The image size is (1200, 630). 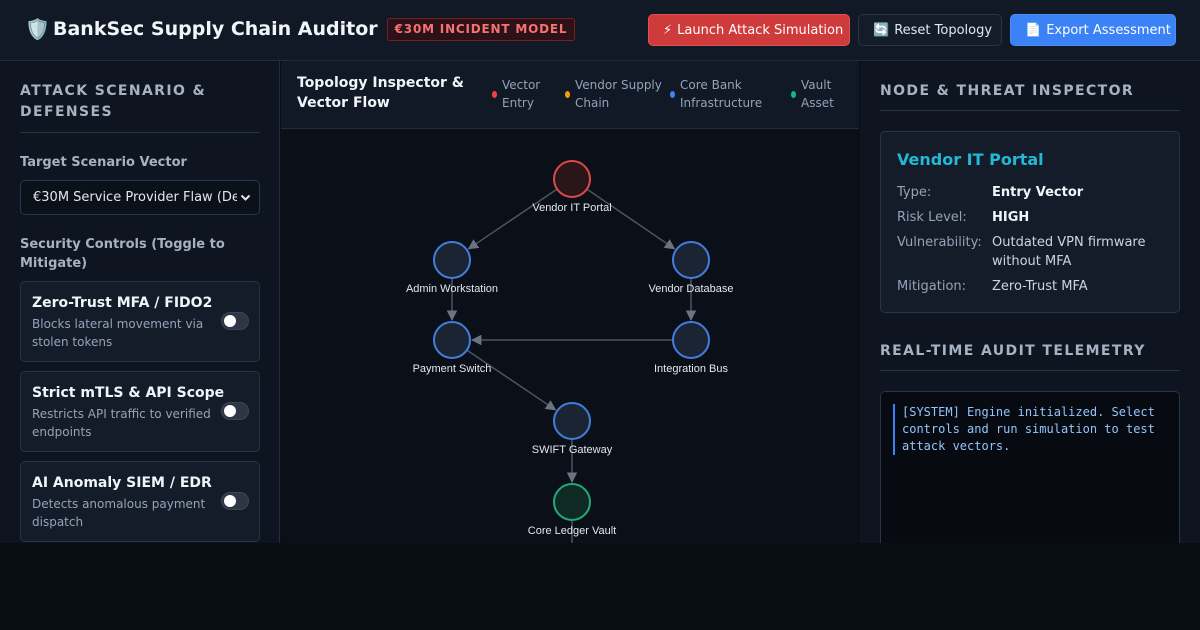 I want to click on reset-topology-button: 🔄 Reset Topology, so click(x=930, y=30).